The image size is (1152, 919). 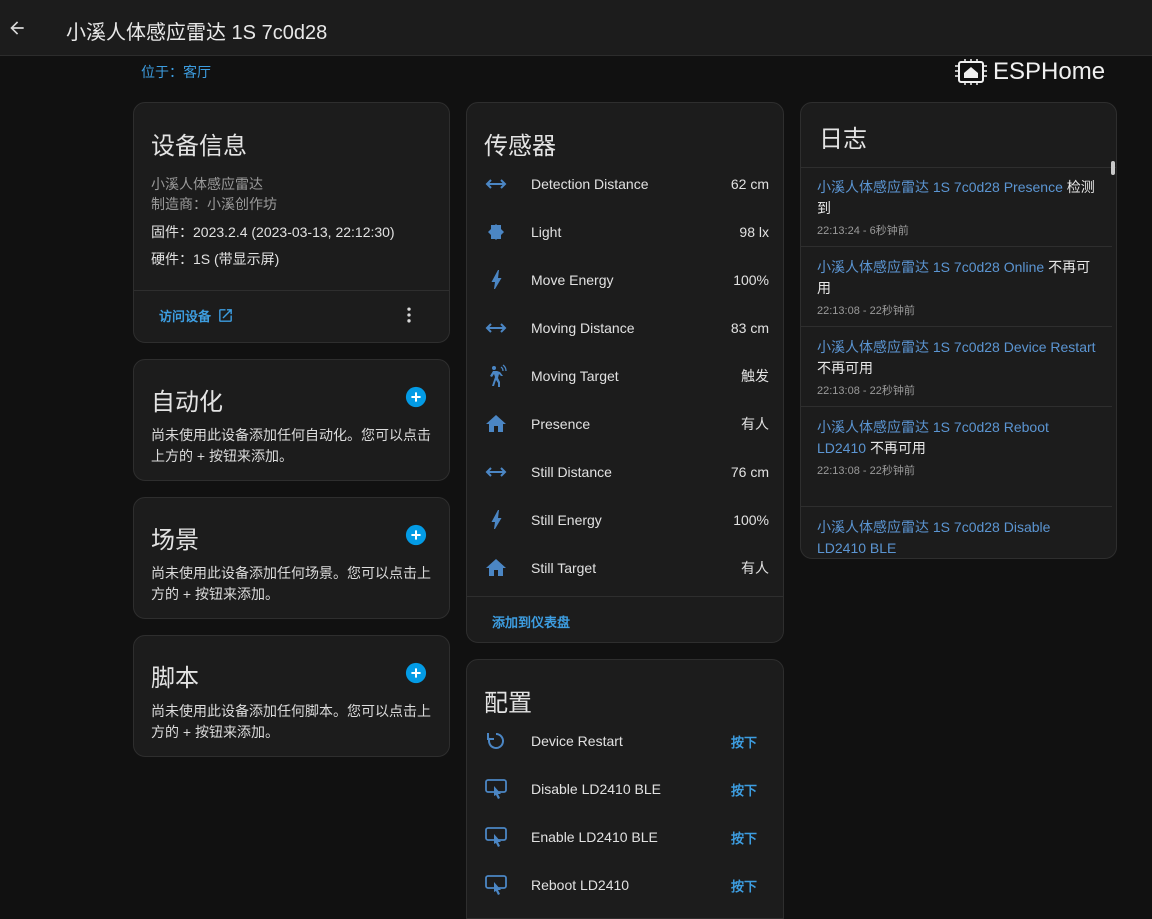 I want to click on brightness-icon, so click(x=496, y=232).